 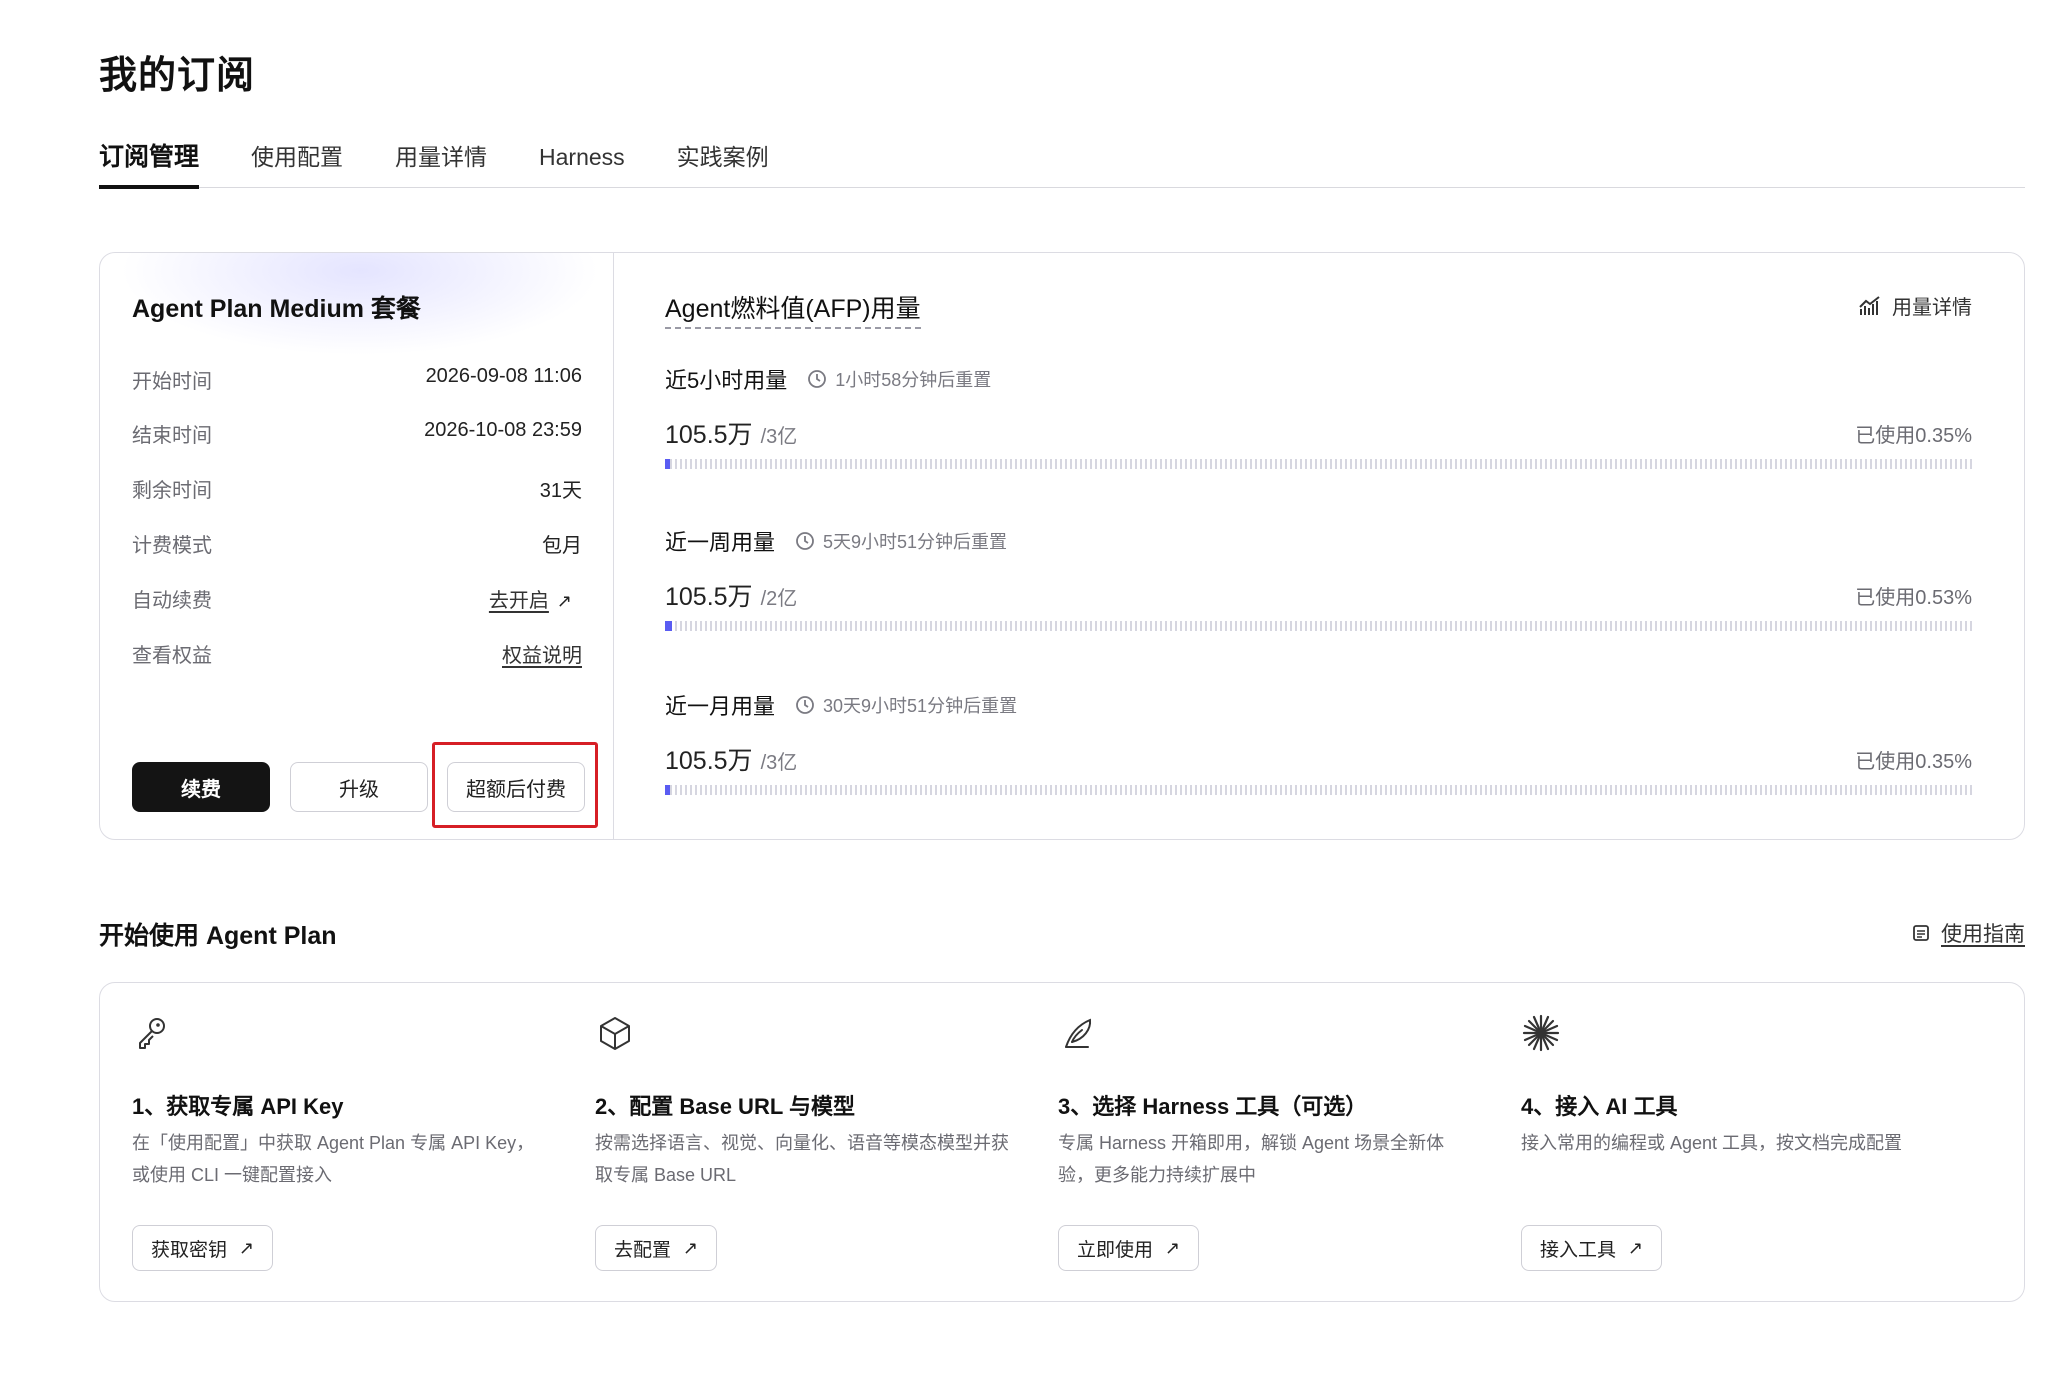 What do you see at coordinates (1115, 1250) in the screenshot?
I see `button-label: 立即使用` at bounding box center [1115, 1250].